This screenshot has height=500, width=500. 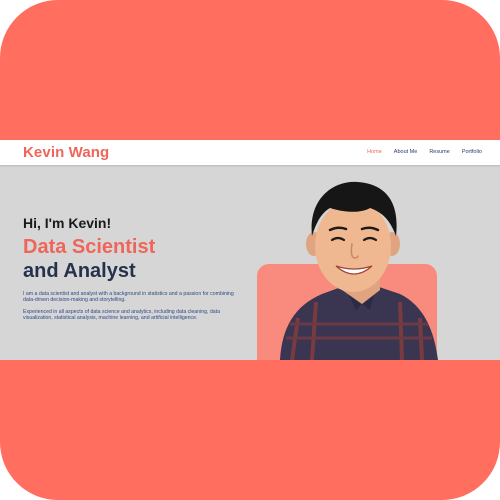 What do you see at coordinates (406, 152) in the screenshot?
I see `nav-link-about-me: About Me` at bounding box center [406, 152].